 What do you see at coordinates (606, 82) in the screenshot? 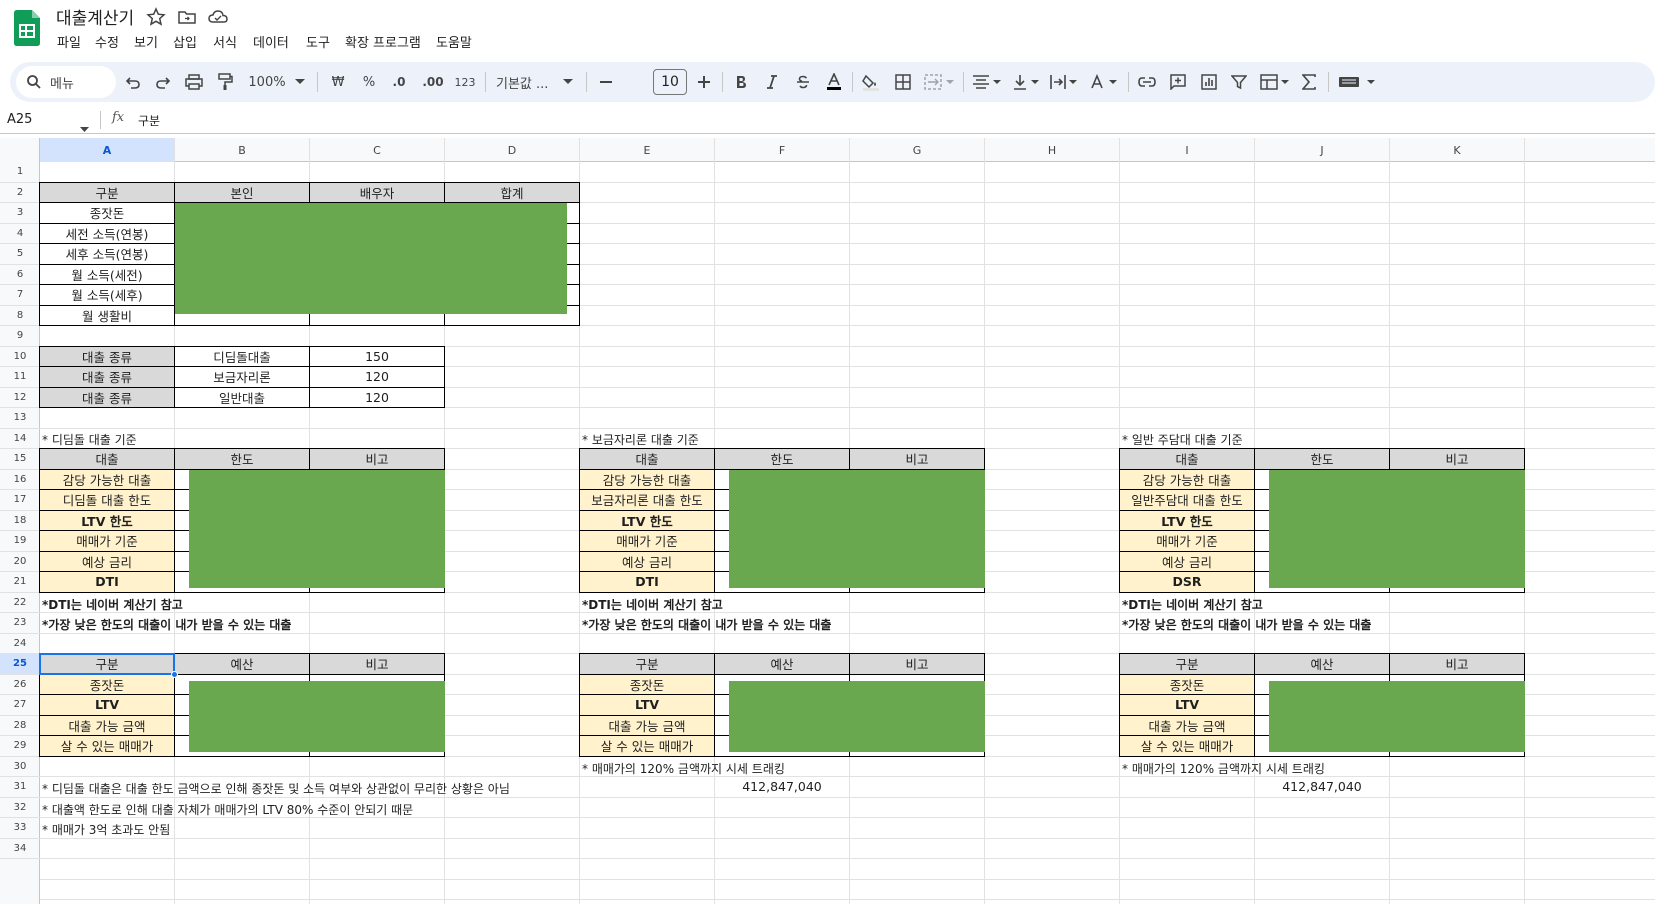
I see `font-size-decrease-icon` at bounding box center [606, 82].